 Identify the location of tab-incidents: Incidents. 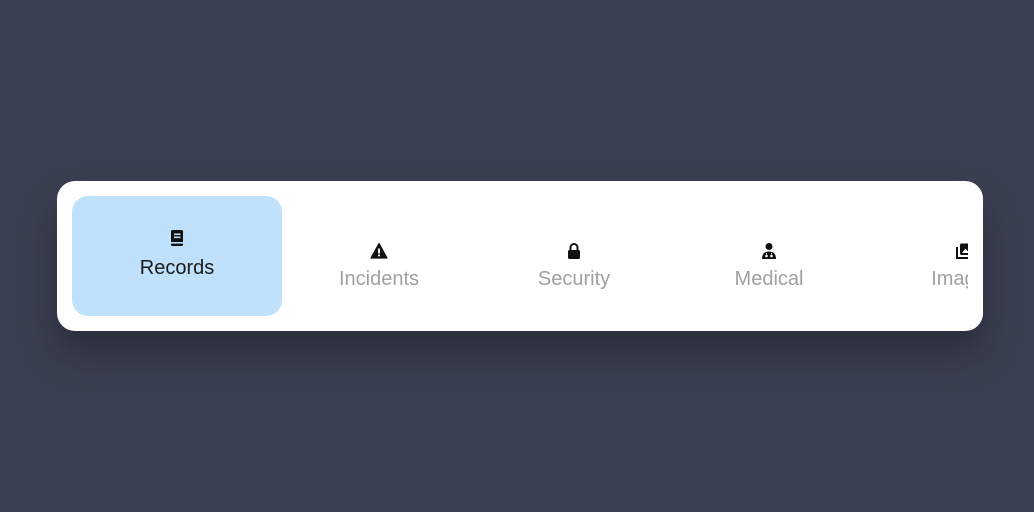
(379, 256).